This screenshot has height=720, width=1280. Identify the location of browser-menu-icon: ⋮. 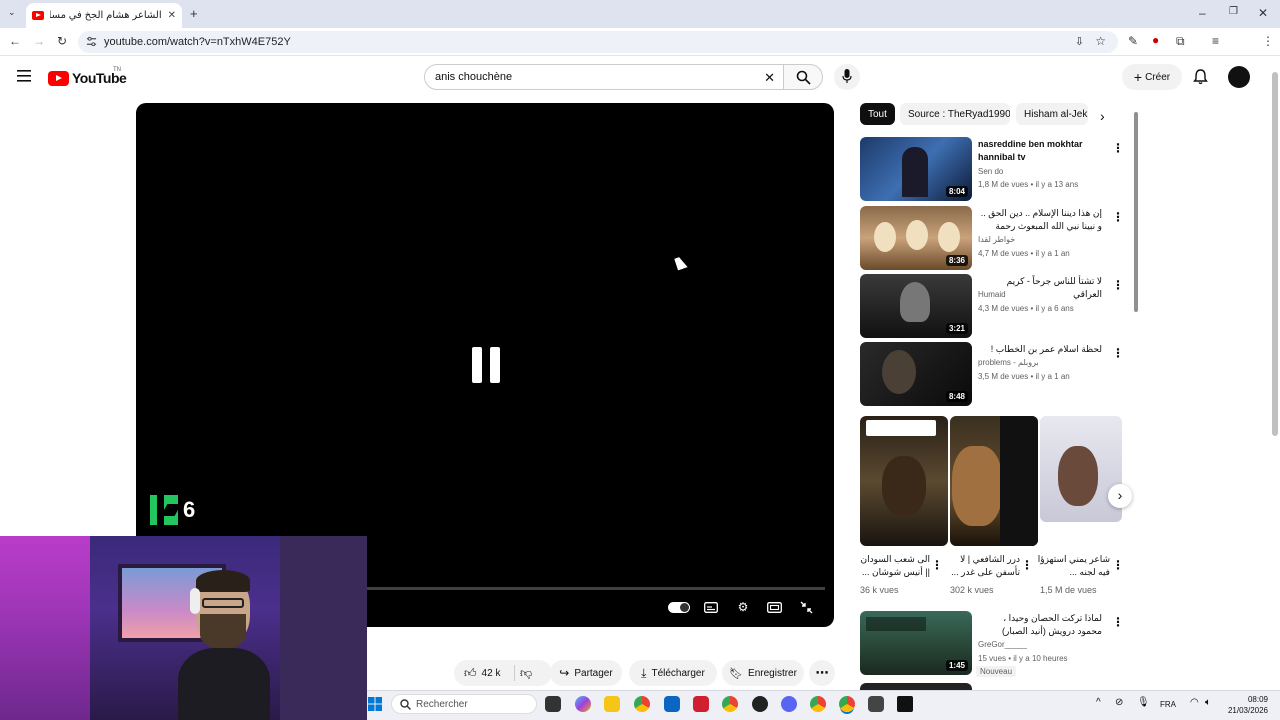
(1268, 41).